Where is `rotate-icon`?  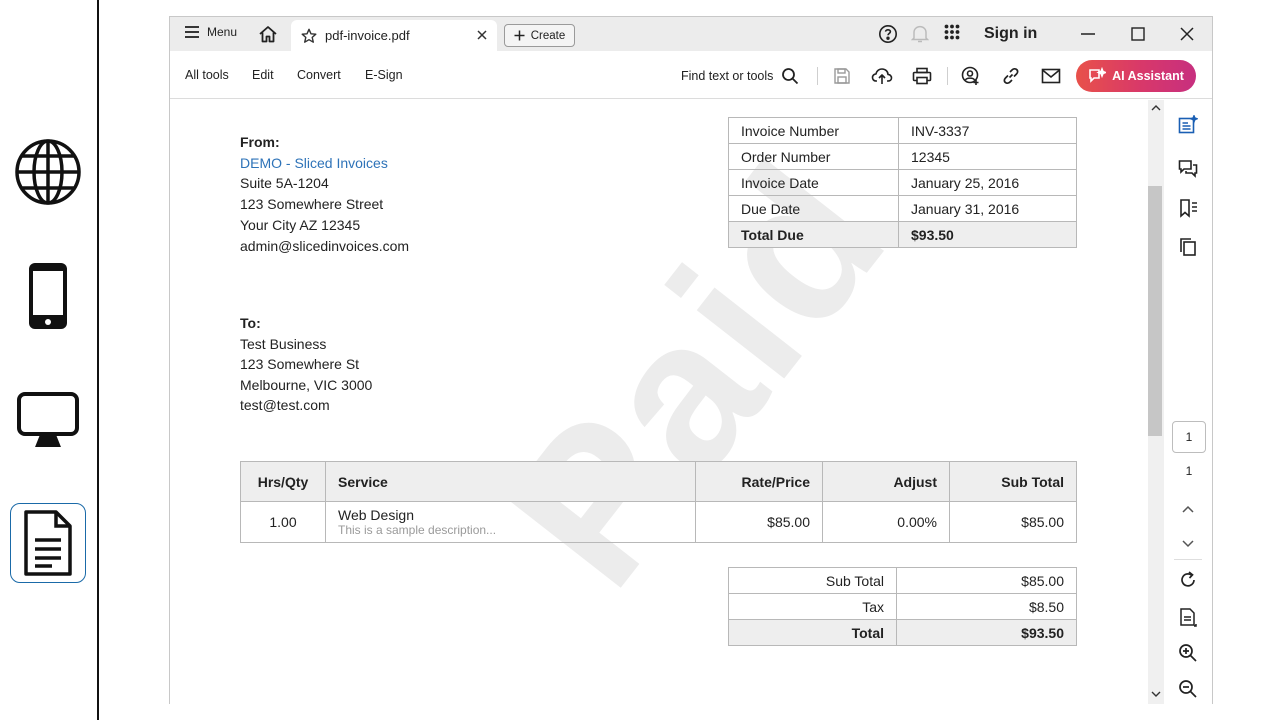
rotate-icon is located at coordinates (1188, 580).